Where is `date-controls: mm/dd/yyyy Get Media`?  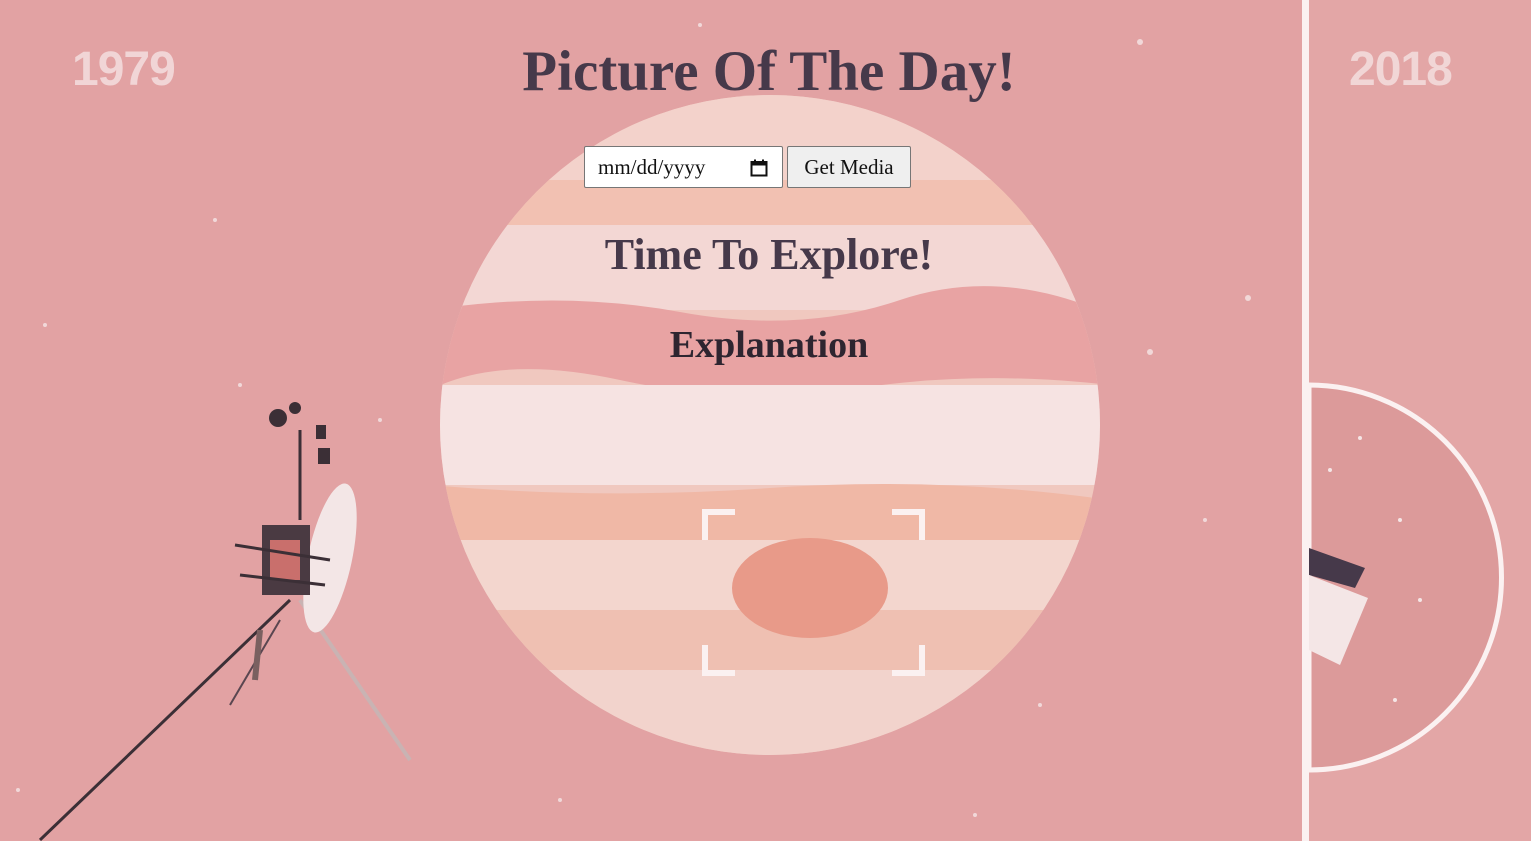
date-controls: mm/dd/yyyy Get Media is located at coordinates (747, 167).